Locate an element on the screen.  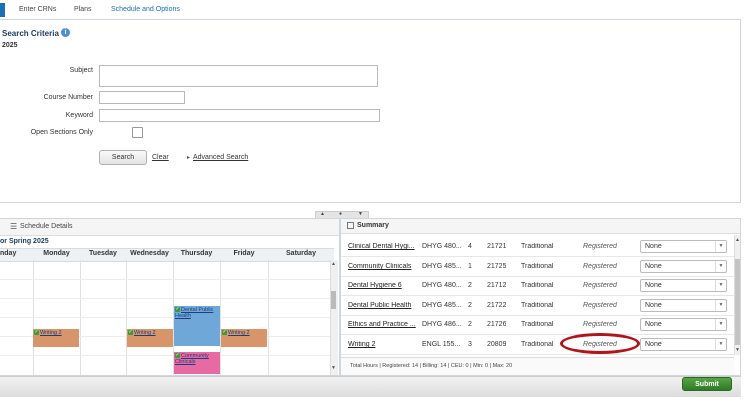
course-crn: 20809 is located at coordinates (497, 344).